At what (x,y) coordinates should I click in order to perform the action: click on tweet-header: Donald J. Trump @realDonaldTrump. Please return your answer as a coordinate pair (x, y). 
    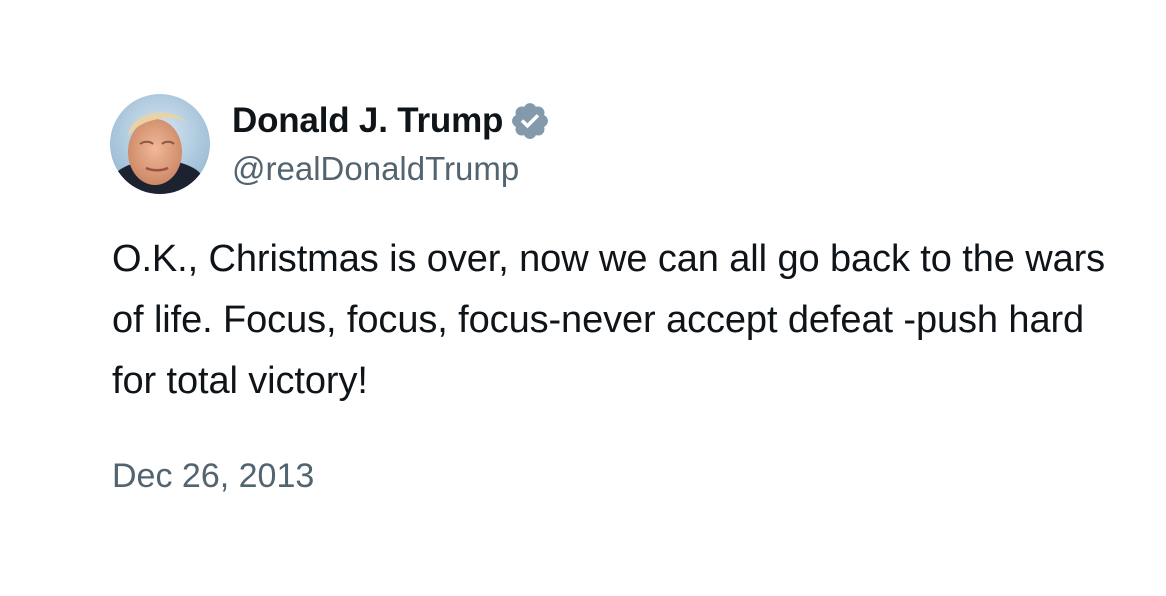
    Looking at the image, I should click on (330, 144).